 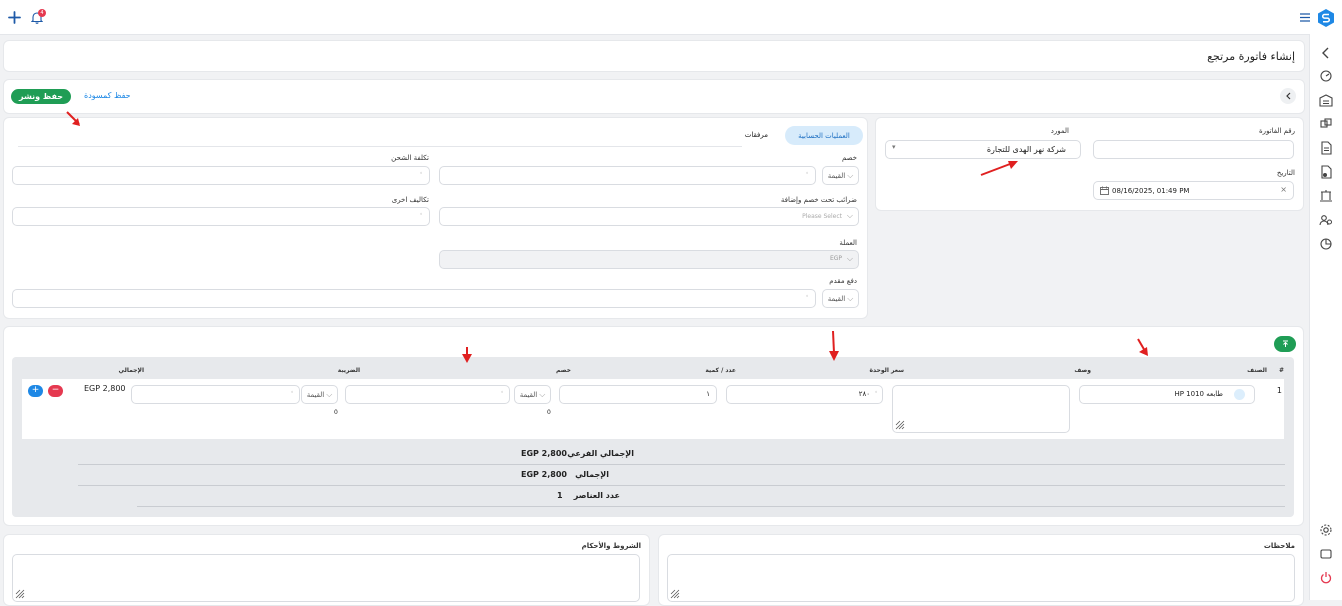 What do you see at coordinates (849, 158) in the screenshot?
I see `discount-label: خصم` at bounding box center [849, 158].